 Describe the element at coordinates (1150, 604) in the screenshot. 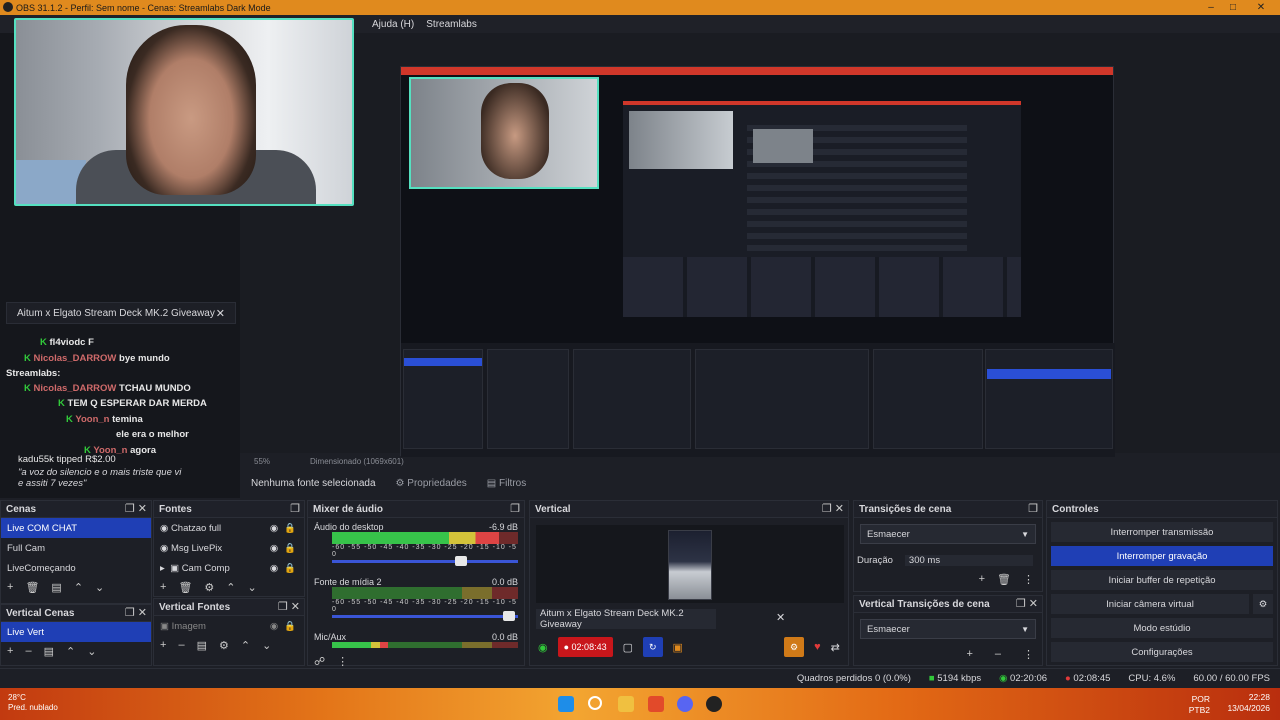

I see `start-virtual-camera-button: Iniciar câmera virtual` at that location.